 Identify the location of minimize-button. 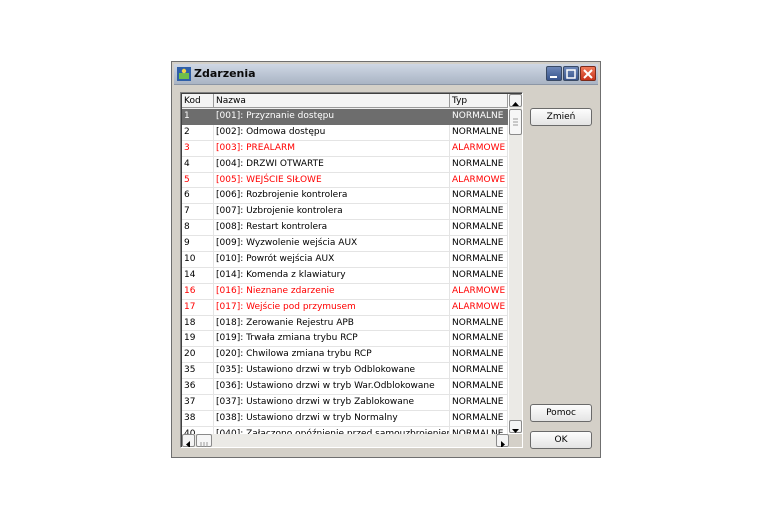
(554, 73).